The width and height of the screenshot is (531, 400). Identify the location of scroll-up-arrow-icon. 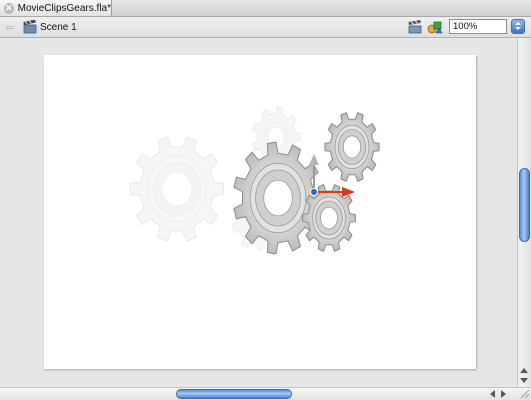
(524, 370).